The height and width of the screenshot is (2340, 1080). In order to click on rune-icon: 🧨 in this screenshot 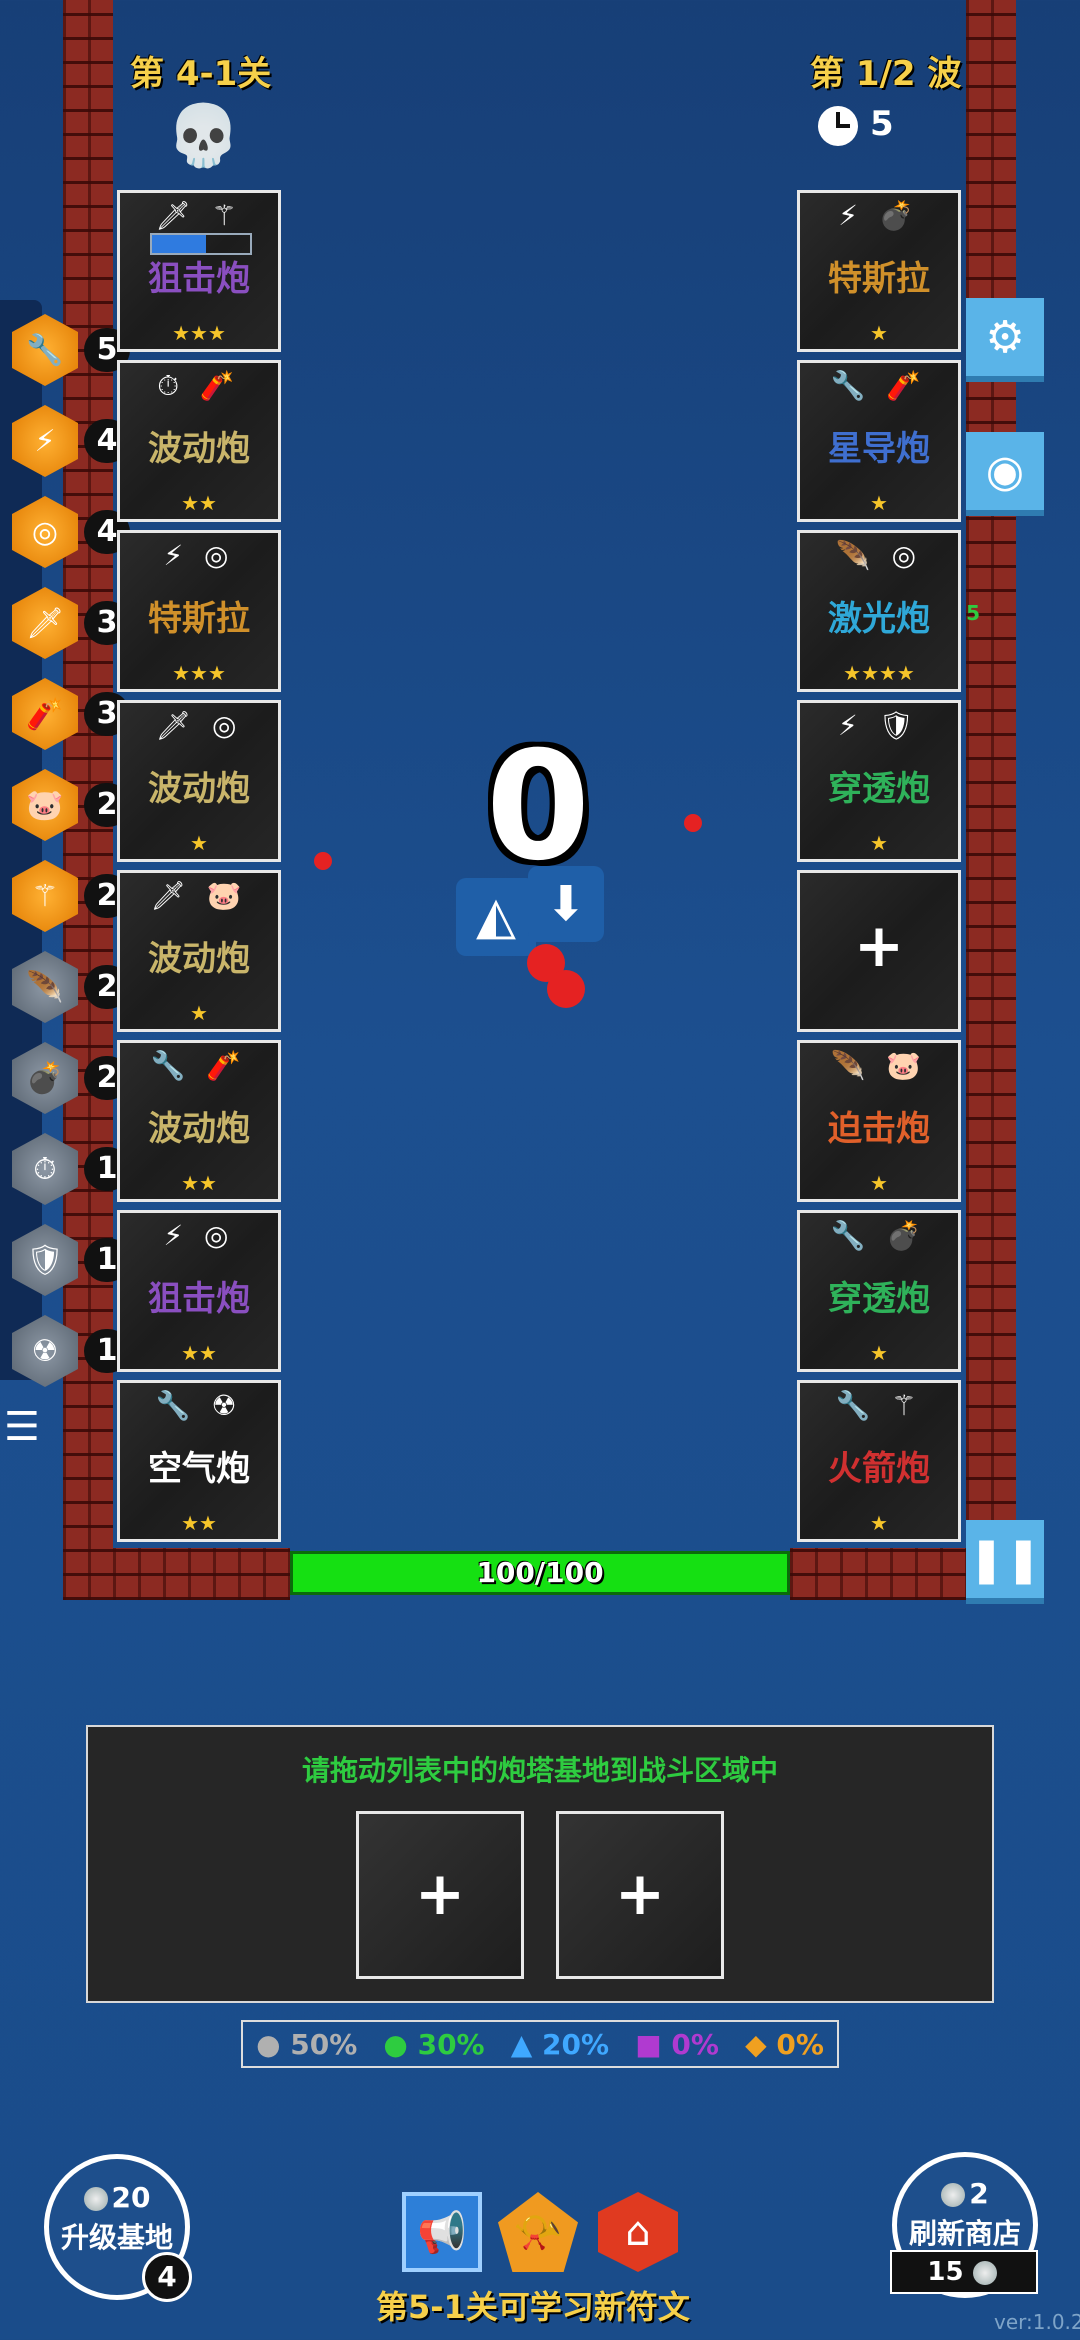, I will do `click(45, 714)`.